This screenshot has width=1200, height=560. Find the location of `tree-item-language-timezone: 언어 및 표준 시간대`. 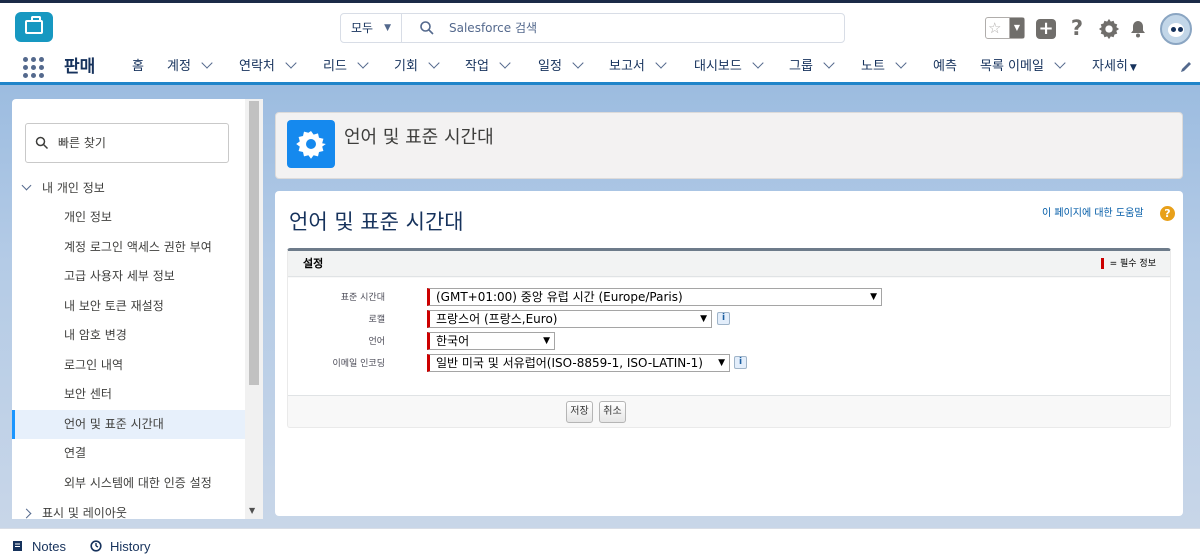

tree-item-language-timezone: 언어 및 표준 시간대 is located at coordinates (128, 424).